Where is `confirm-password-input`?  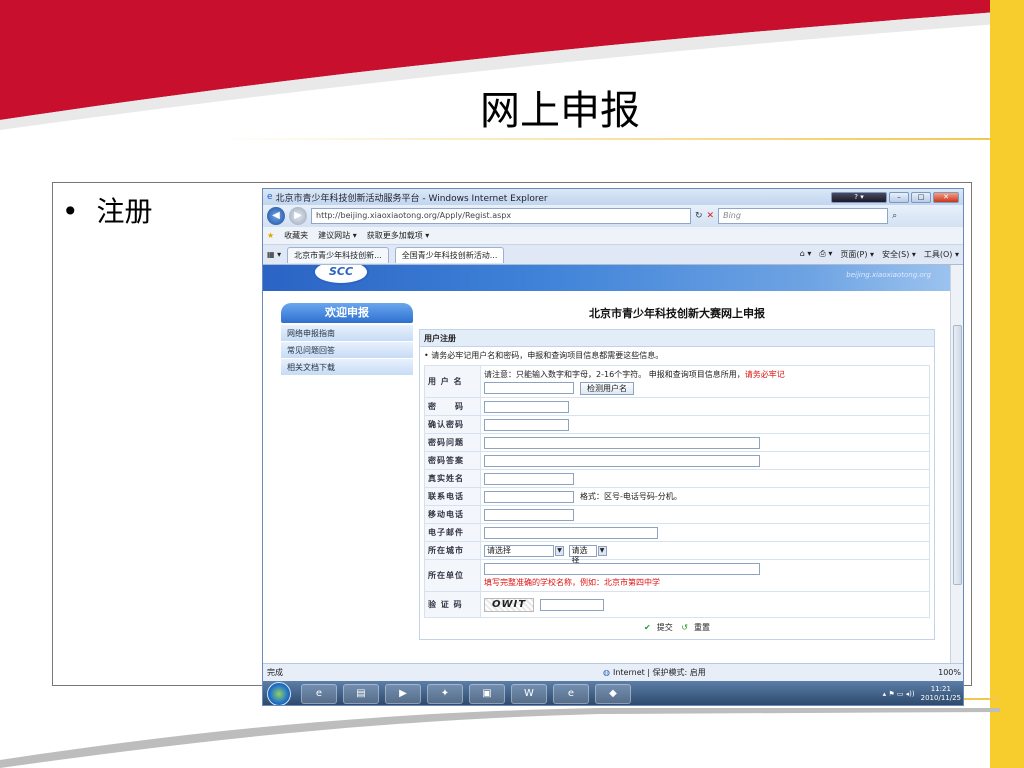 confirm-password-input is located at coordinates (526, 424).